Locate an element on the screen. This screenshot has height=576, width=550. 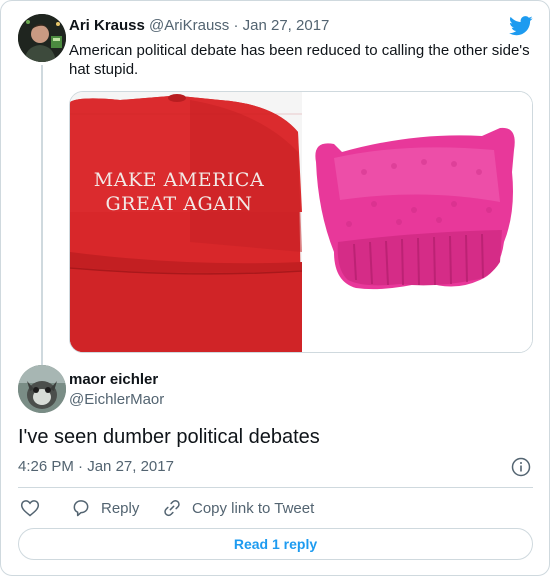
reply-author-handle: @EichlerMaor is located at coordinates (116, 399).